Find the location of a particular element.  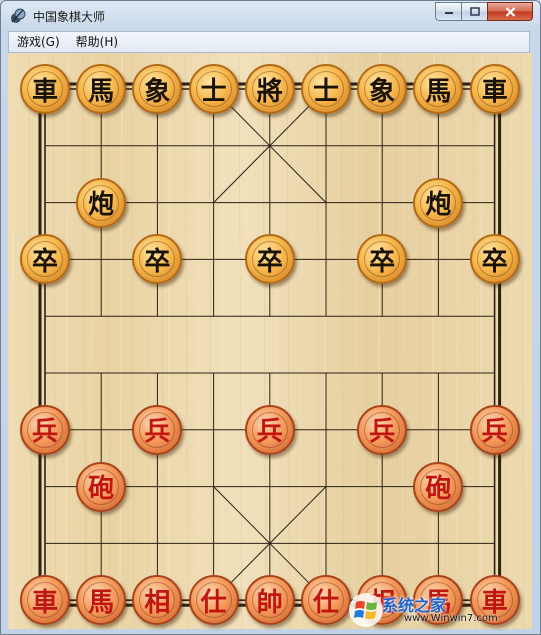

chess-app-icon is located at coordinates (18, 15).